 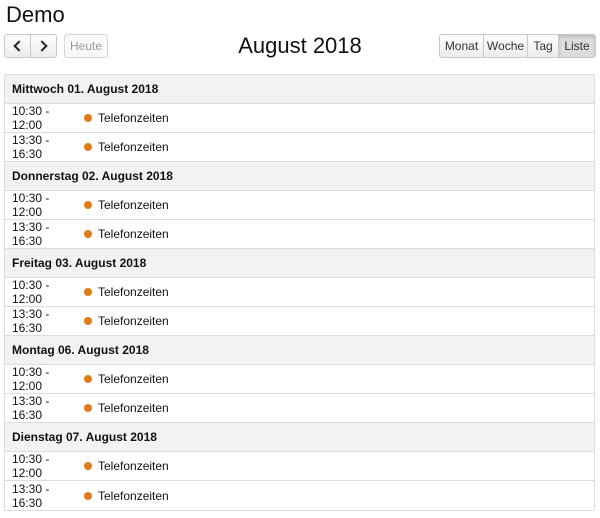 What do you see at coordinates (543, 46) in the screenshot?
I see `view-day-button: Tag` at bounding box center [543, 46].